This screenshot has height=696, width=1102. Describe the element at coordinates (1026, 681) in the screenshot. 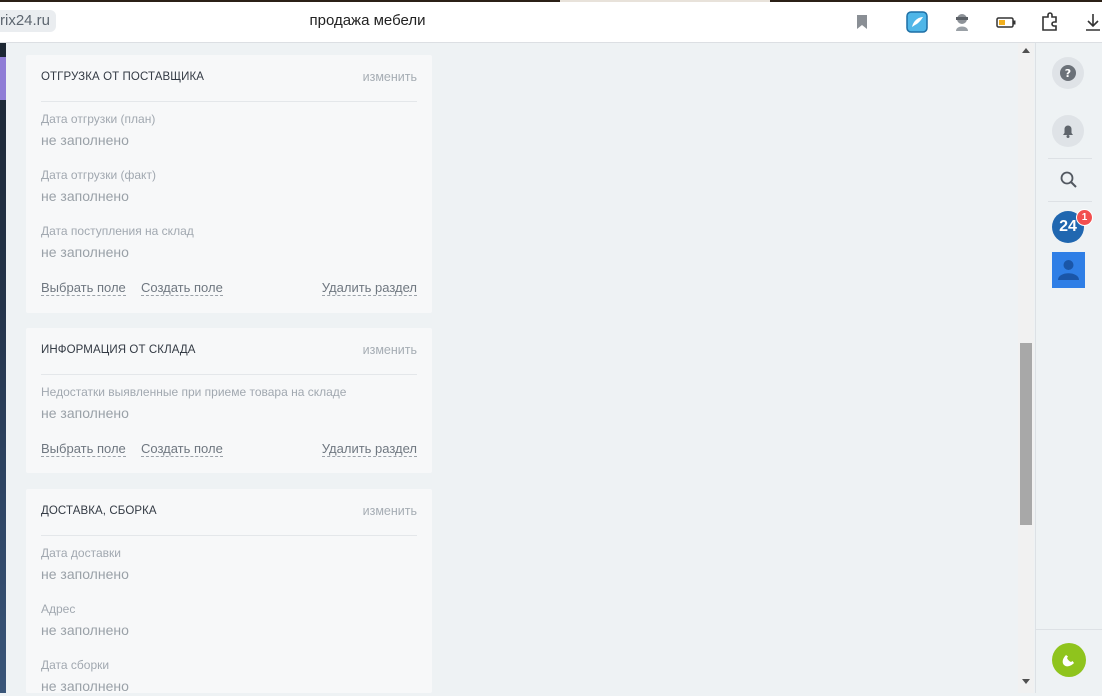

I see `scroll-down-arrow-icon` at that location.